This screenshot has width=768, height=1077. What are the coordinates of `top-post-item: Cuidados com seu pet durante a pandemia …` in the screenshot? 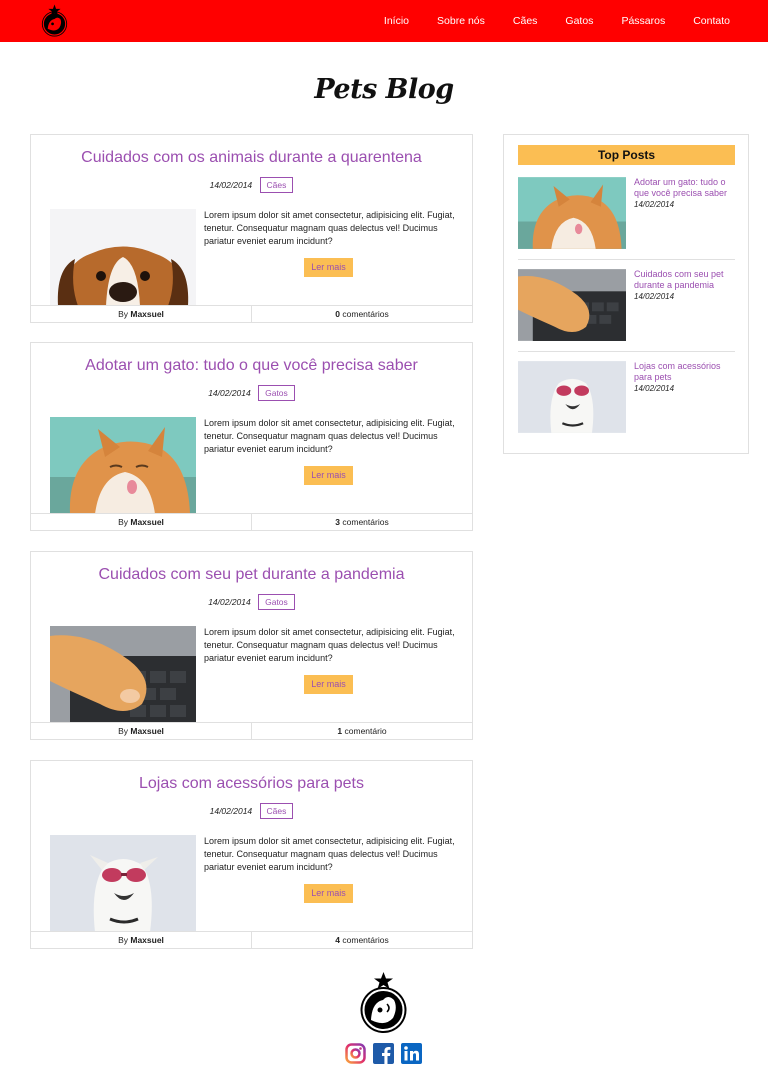 It's located at (626, 306).